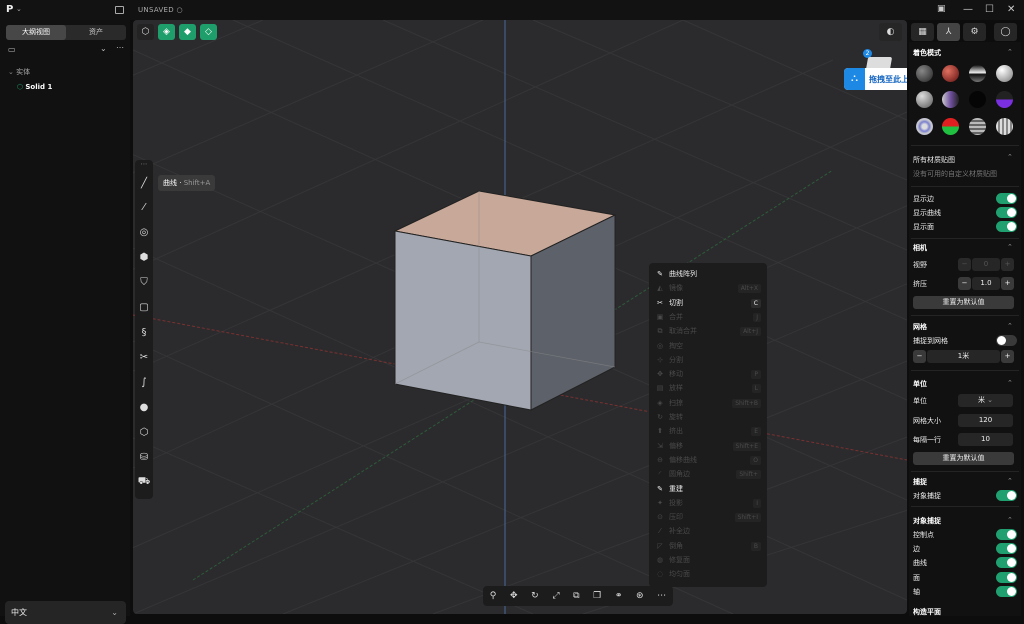  I want to click on spiral-tool-icon: §, so click(144, 332).